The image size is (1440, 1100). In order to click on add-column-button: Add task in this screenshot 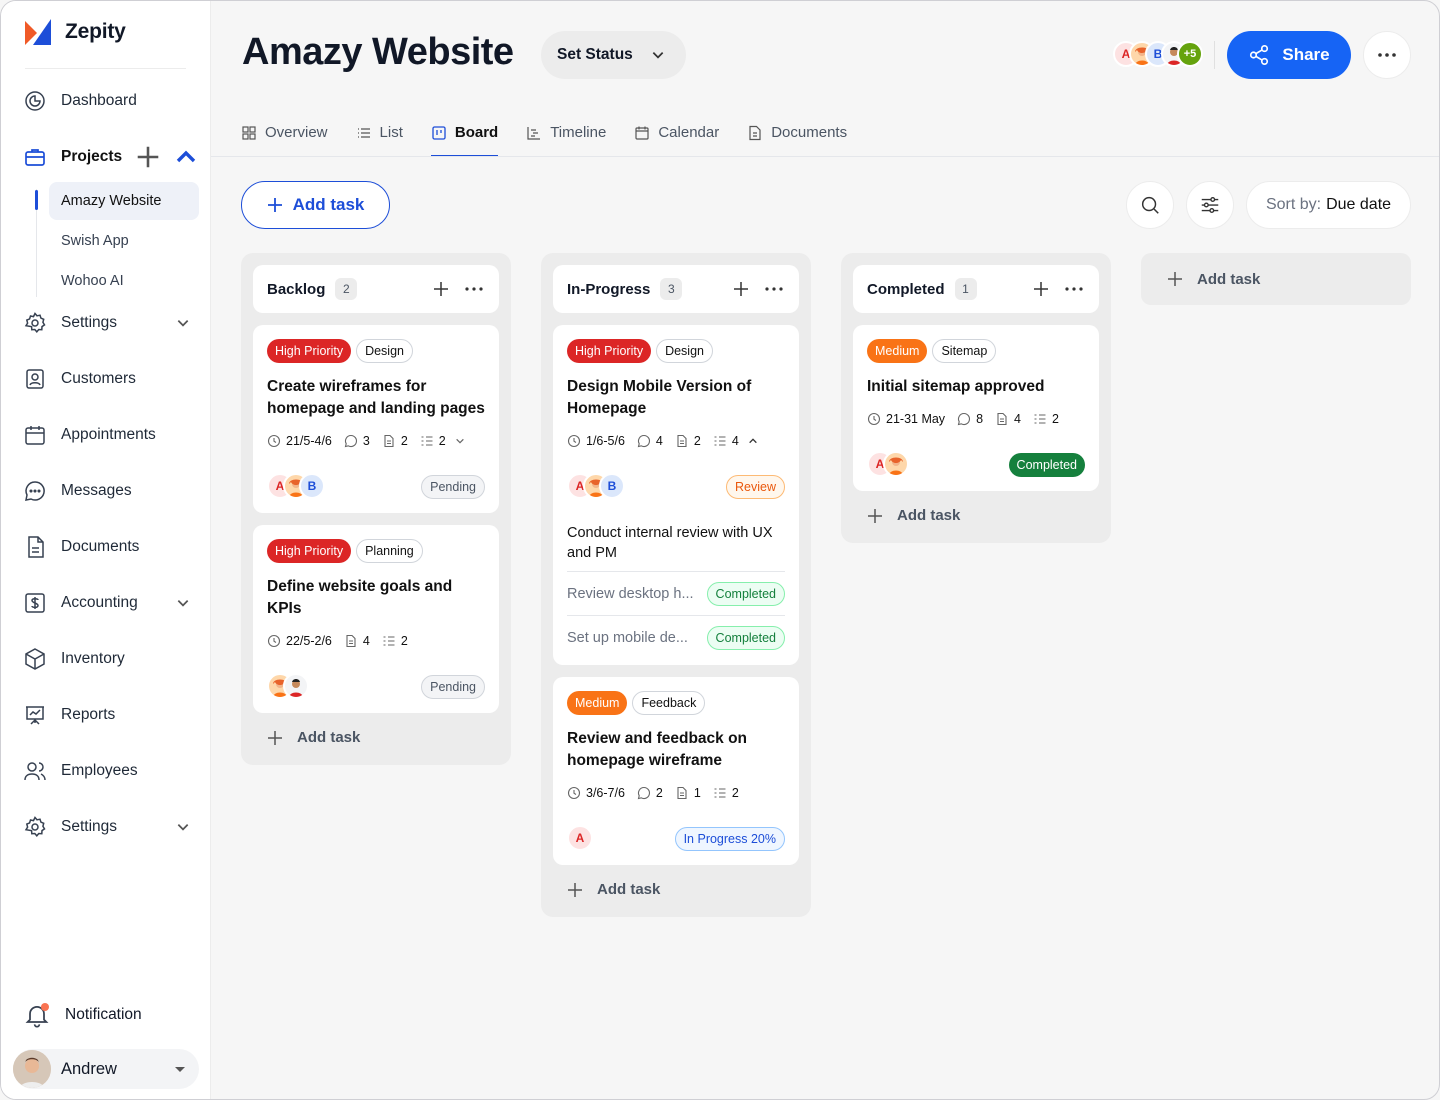, I will do `click(1276, 279)`.